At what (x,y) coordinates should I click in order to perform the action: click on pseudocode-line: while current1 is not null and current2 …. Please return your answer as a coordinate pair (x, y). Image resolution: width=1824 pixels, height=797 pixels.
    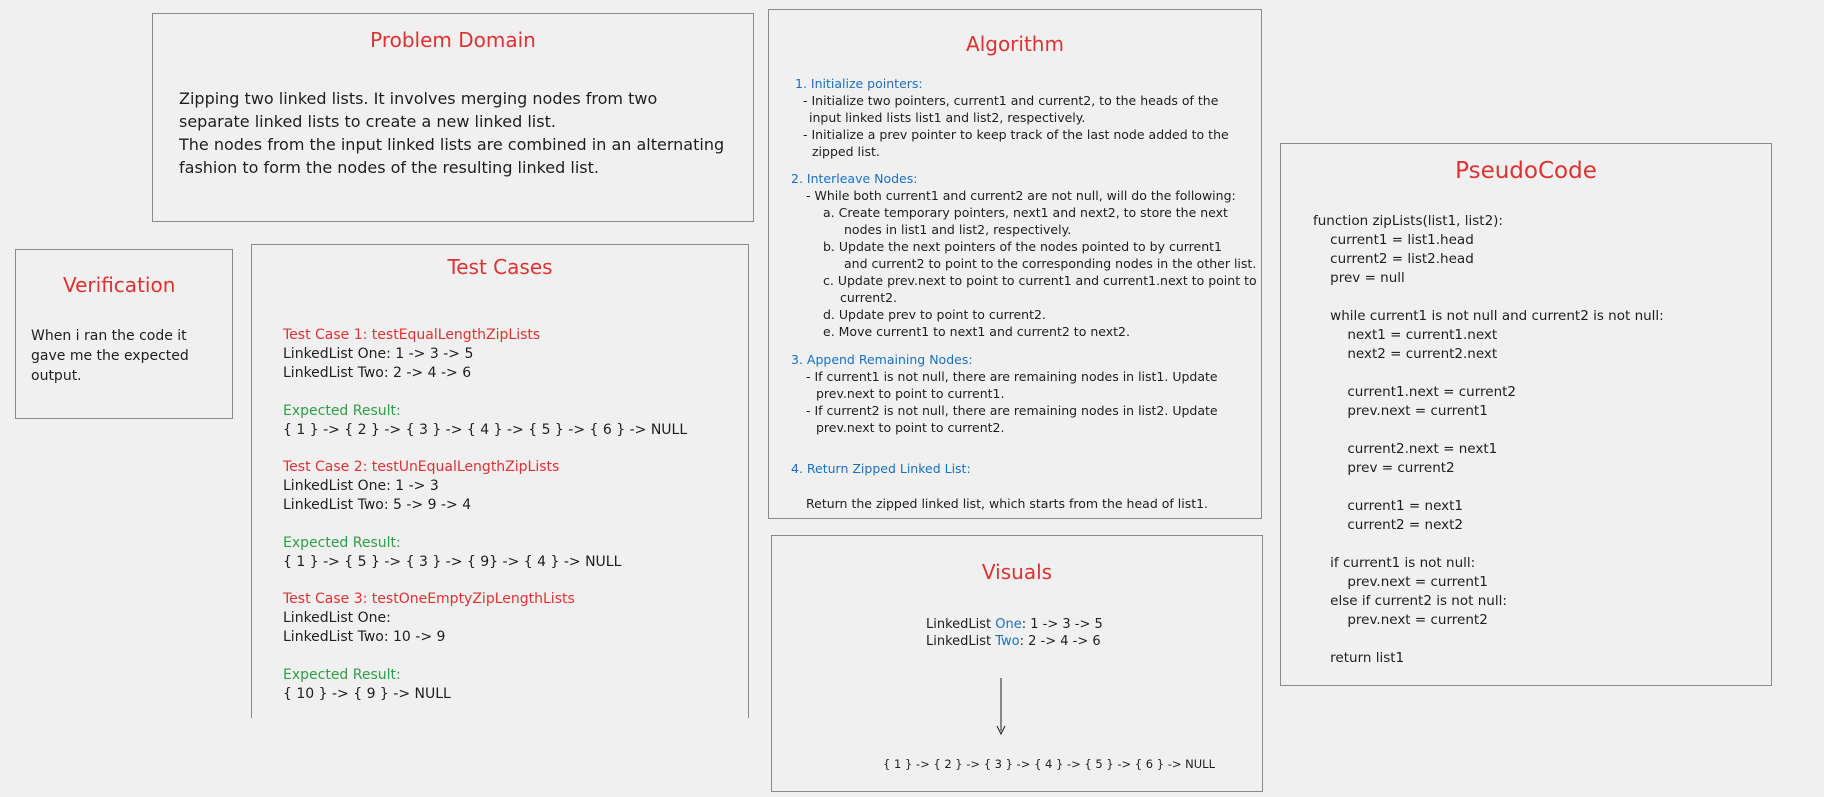
    Looking at the image, I should click on (1488, 316).